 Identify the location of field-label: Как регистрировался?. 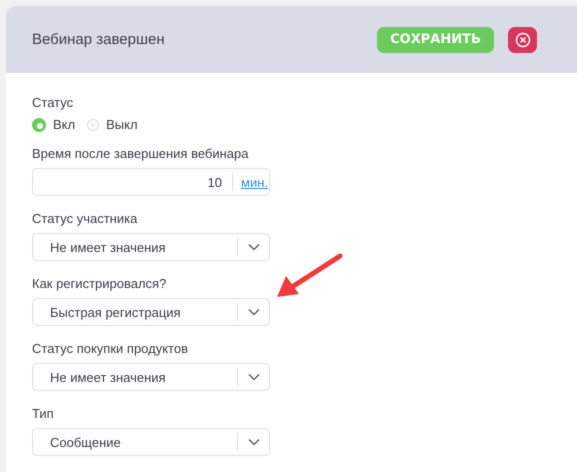
(100, 284).